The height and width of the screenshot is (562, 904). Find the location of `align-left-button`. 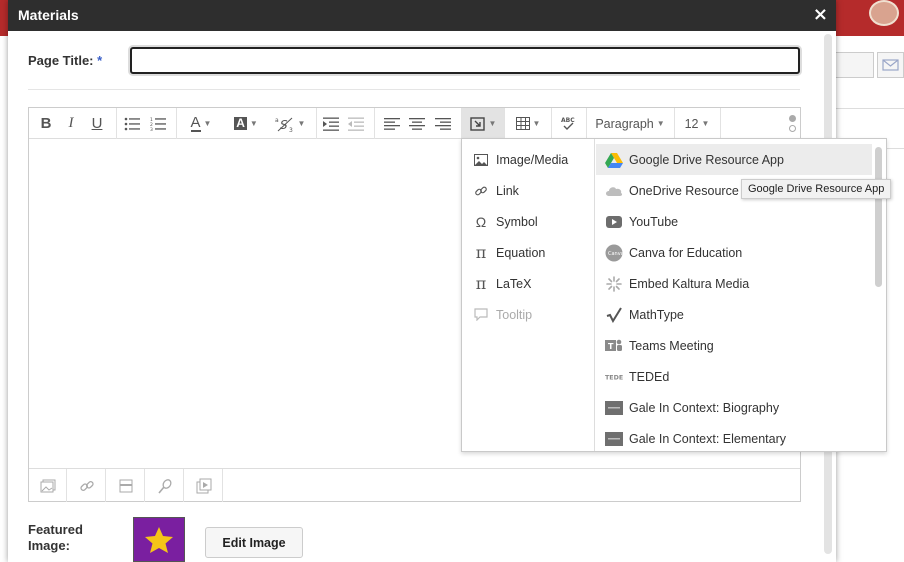

align-left-button is located at coordinates (392, 123).